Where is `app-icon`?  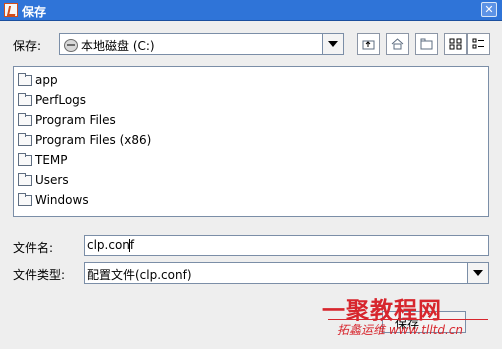 app-icon is located at coordinates (11, 10).